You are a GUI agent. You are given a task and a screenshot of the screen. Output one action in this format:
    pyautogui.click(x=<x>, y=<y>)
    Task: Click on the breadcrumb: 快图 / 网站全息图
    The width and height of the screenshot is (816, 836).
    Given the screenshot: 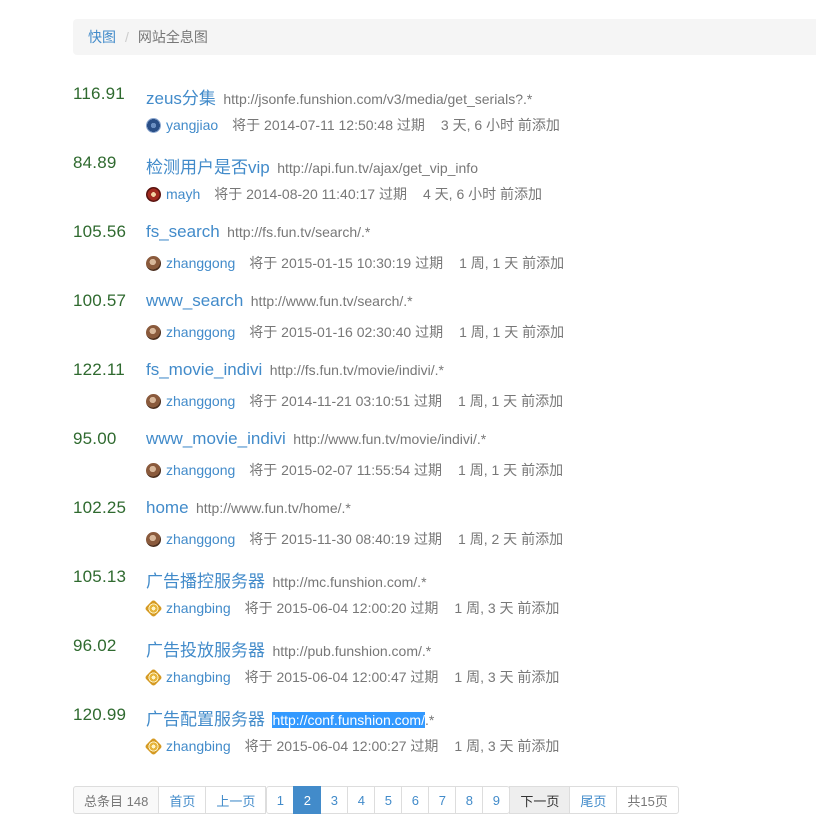 What is the action you would take?
    pyautogui.click(x=444, y=37)
    